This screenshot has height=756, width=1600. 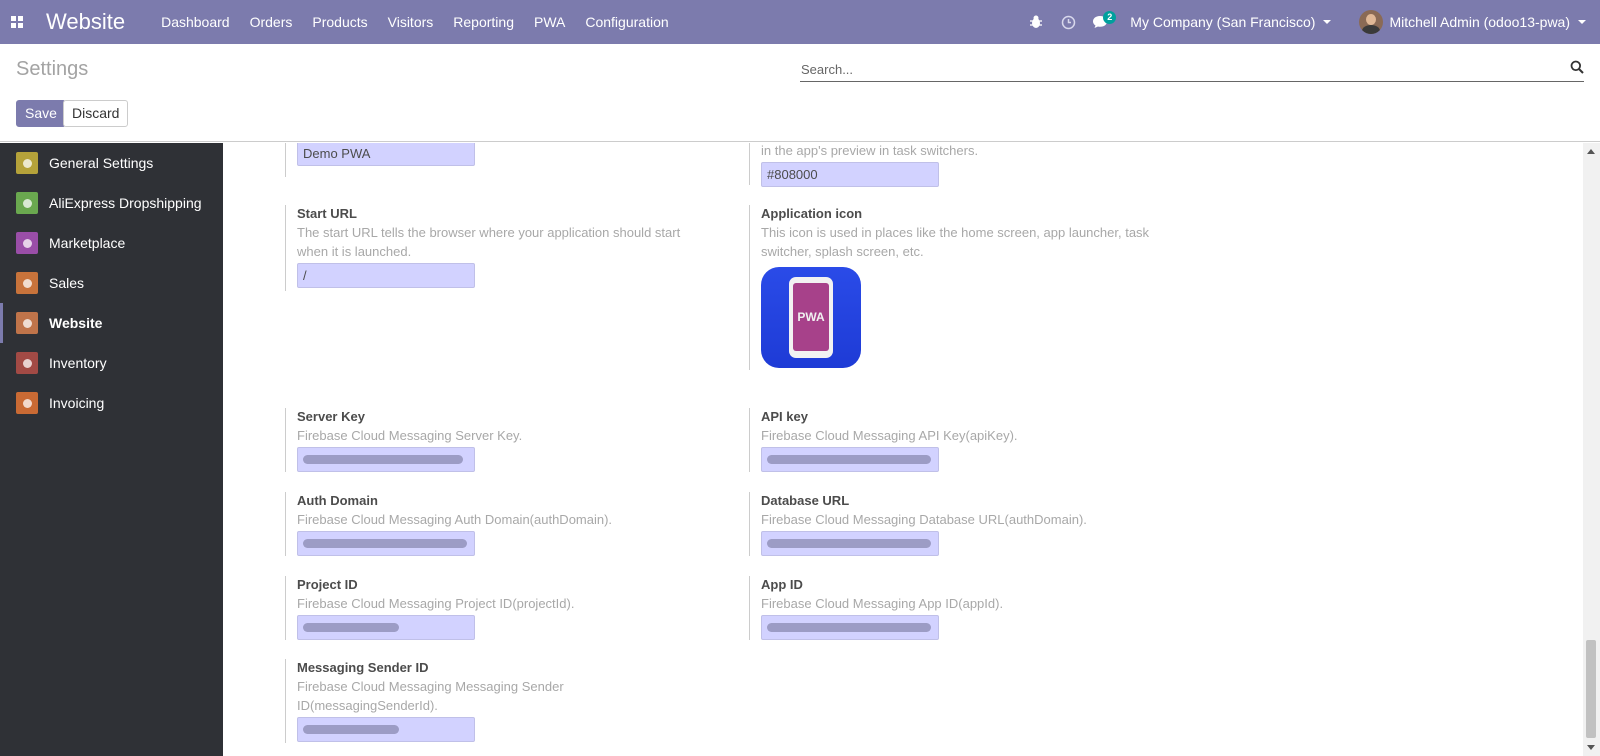 What do you see at coordinates (27, 203) in the screenshot?
I see `aliexpress-icon` at bounding box center [27, 203].